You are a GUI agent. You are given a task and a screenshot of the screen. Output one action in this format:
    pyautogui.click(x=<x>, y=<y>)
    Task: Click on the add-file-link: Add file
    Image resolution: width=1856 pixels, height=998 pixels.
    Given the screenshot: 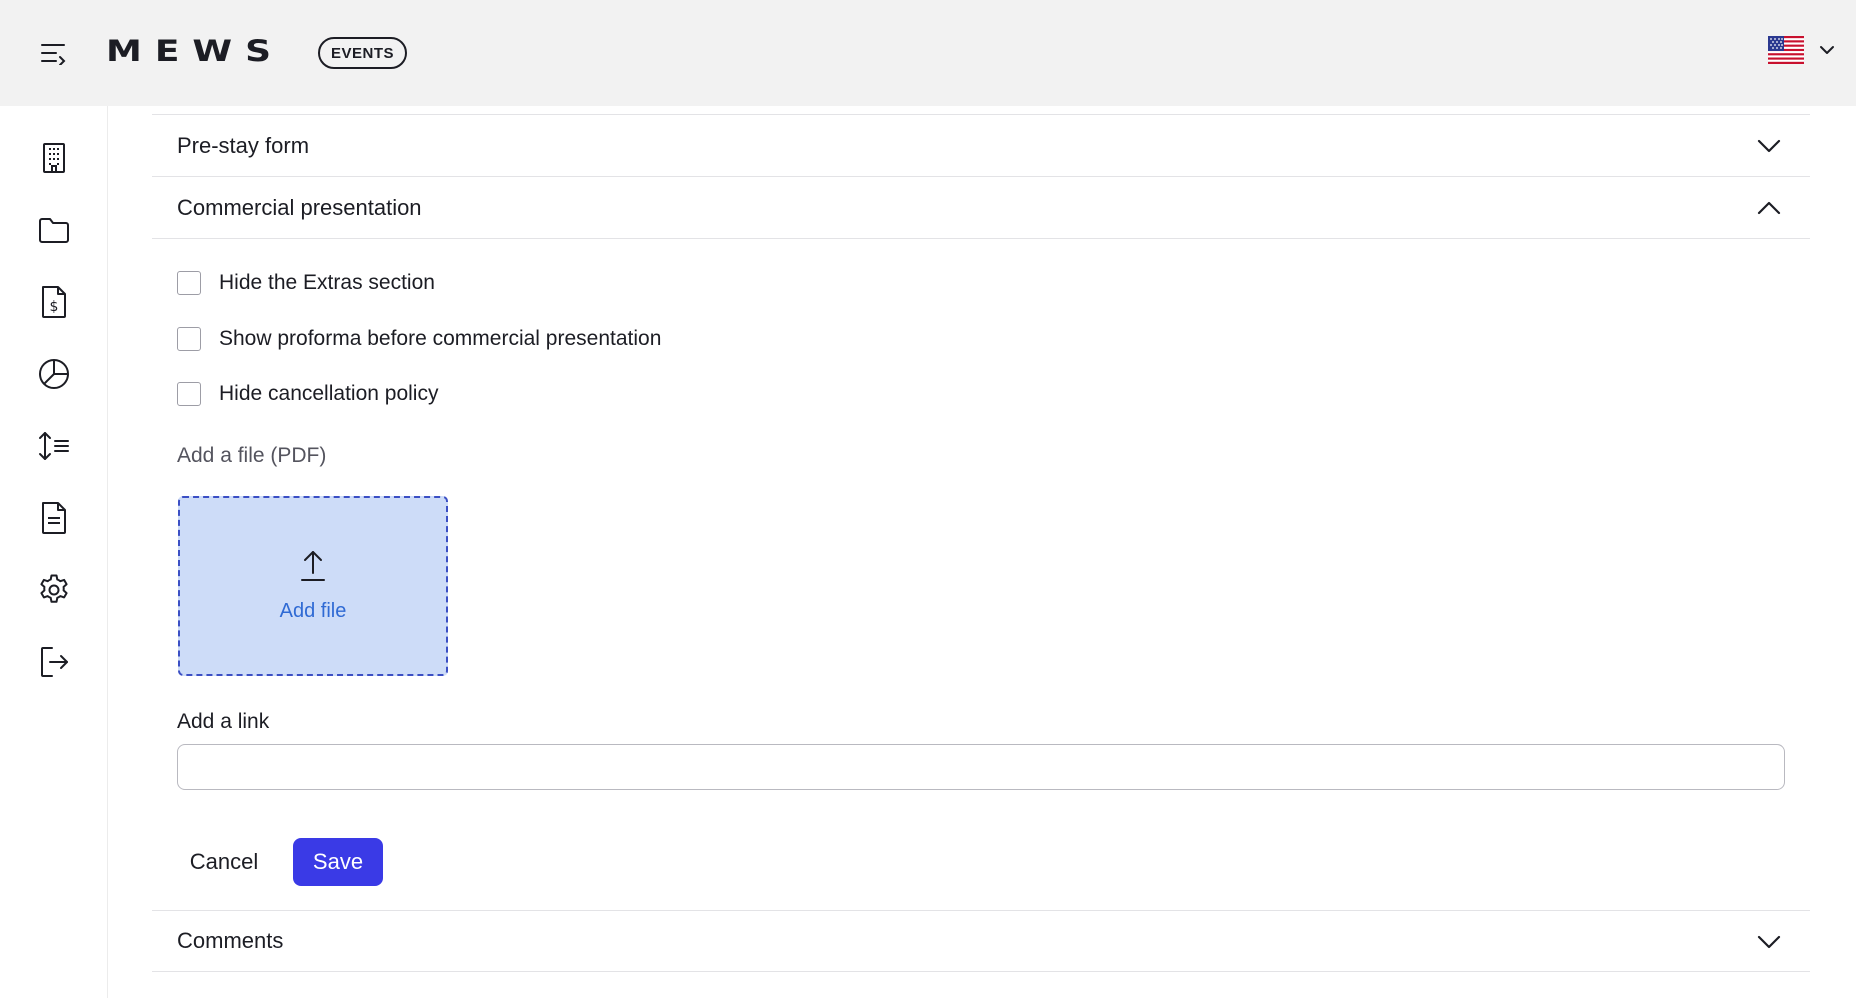 What is the action you would take?
    pyautogui.click(x=313, y=611)
    